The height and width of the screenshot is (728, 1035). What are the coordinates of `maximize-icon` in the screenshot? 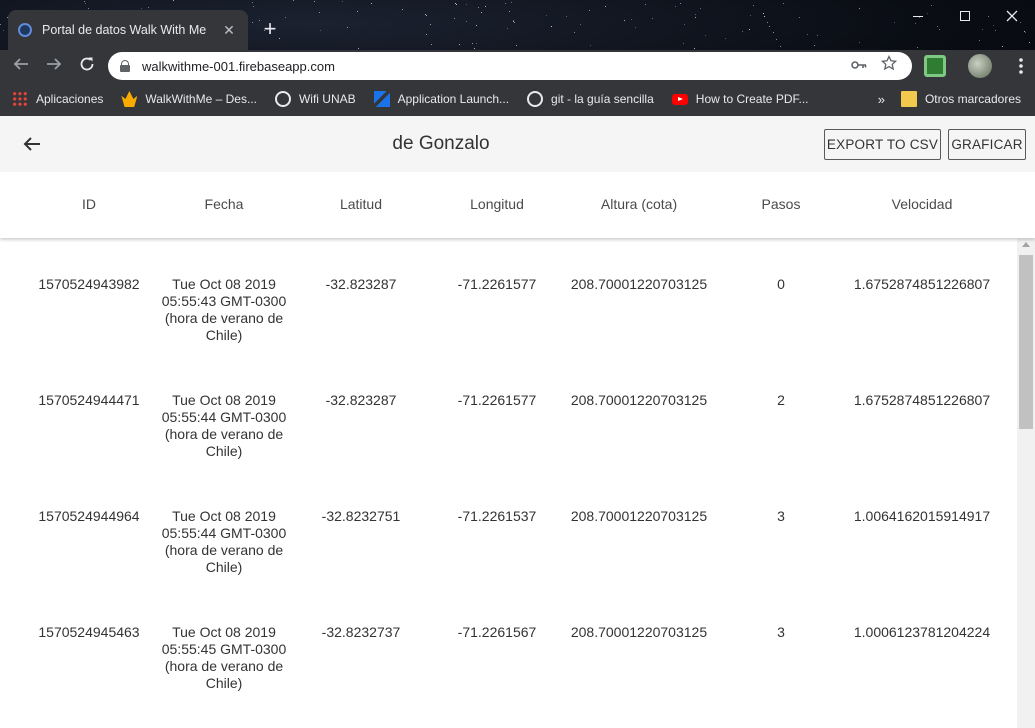 It's located at (965, 16).